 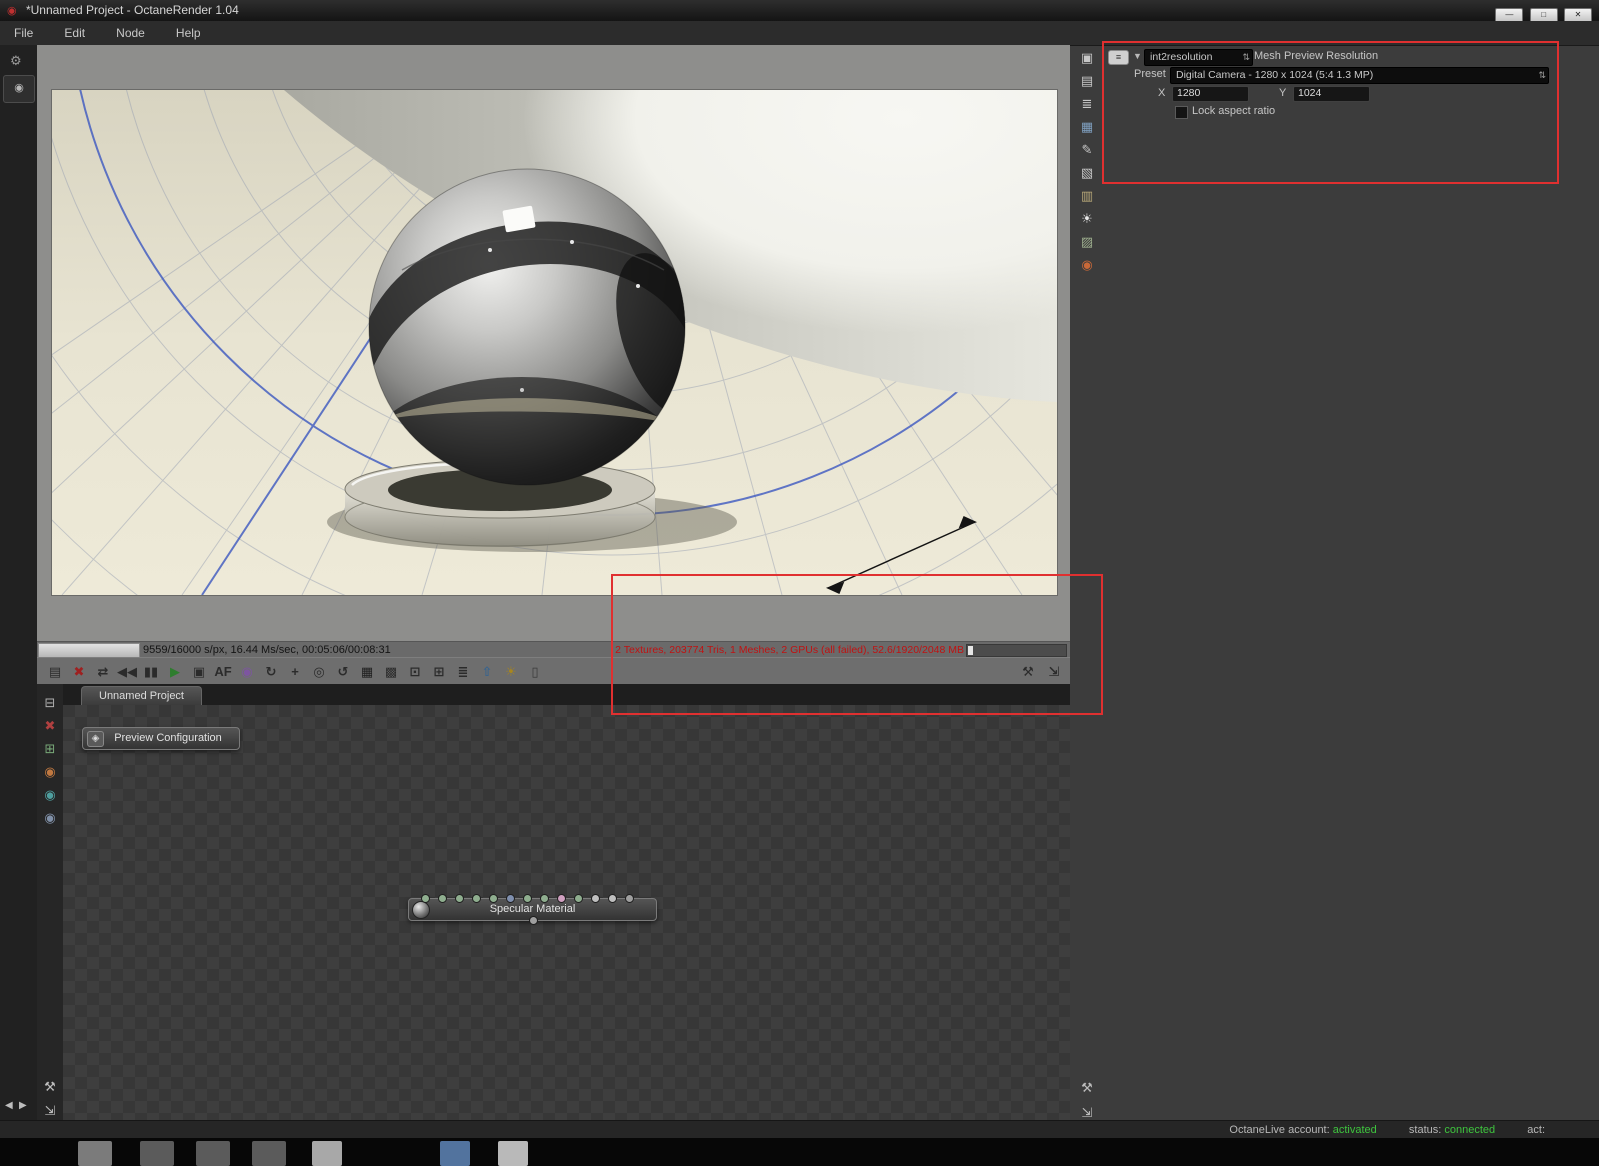 I want to click on output-pin, so click(x=533, y=920).